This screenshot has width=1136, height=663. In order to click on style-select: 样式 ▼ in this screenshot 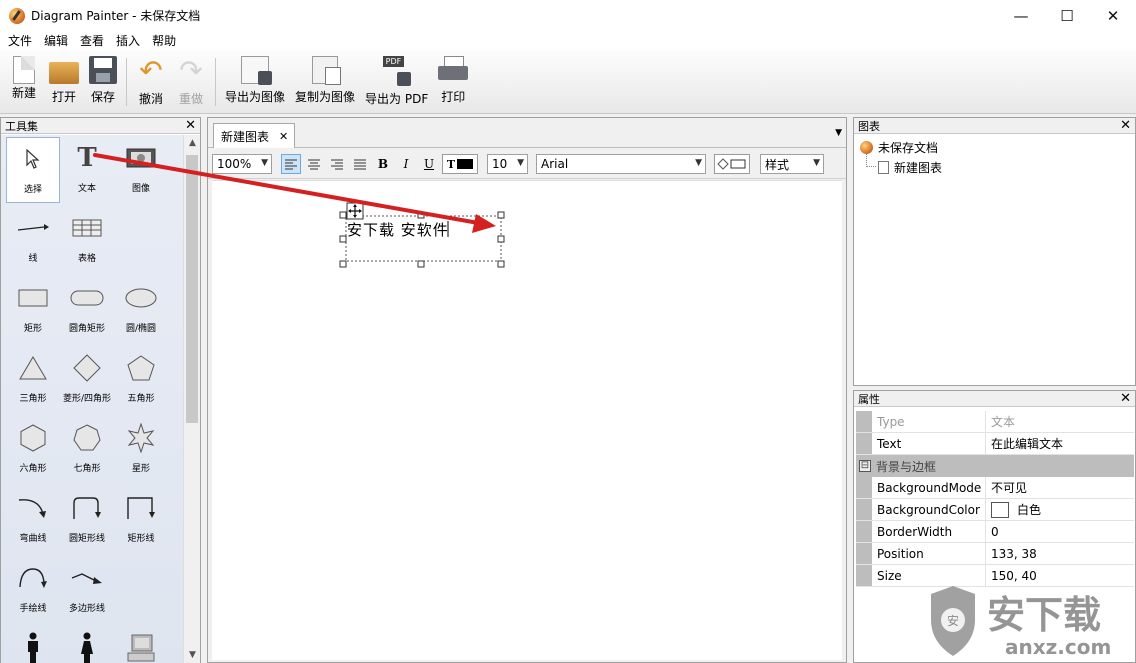, I will do `click(792, 164)`.